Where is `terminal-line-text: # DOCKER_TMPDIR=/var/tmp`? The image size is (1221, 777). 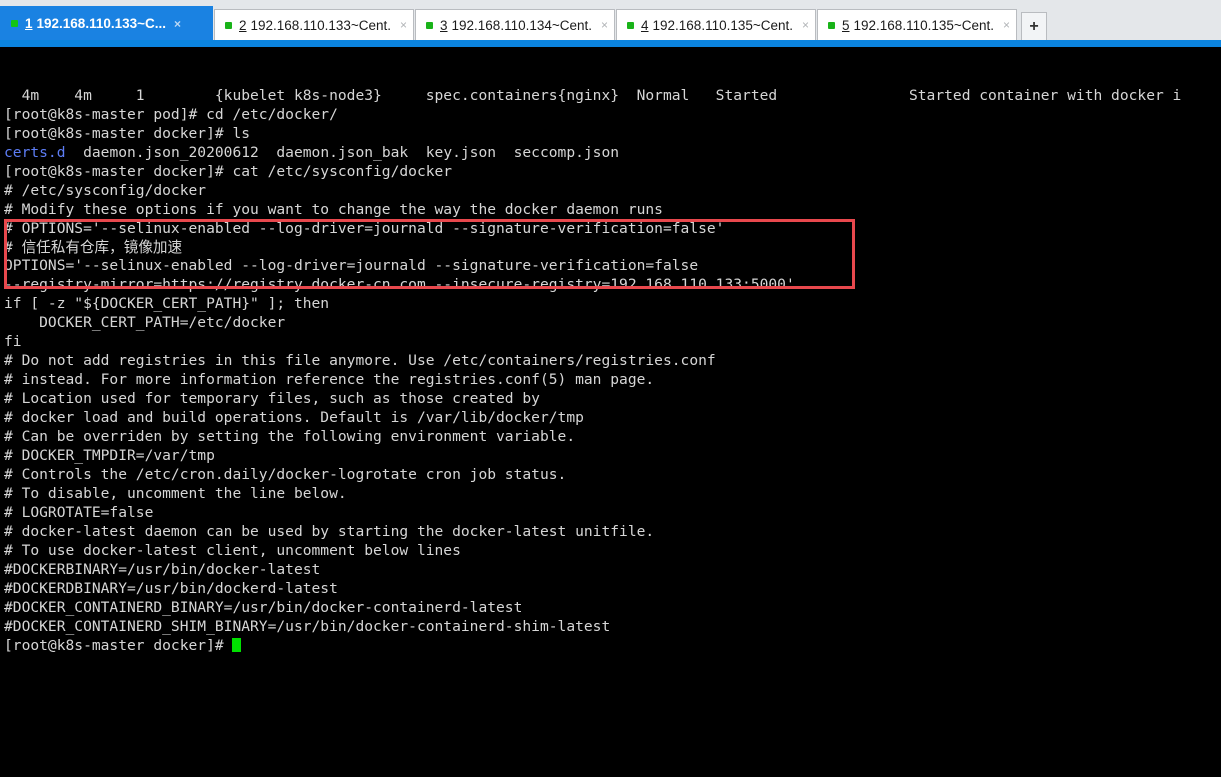 terminal-line-text: # DOCKER_TMPDIR=/var/tmp is located at coordinates (109, 456).